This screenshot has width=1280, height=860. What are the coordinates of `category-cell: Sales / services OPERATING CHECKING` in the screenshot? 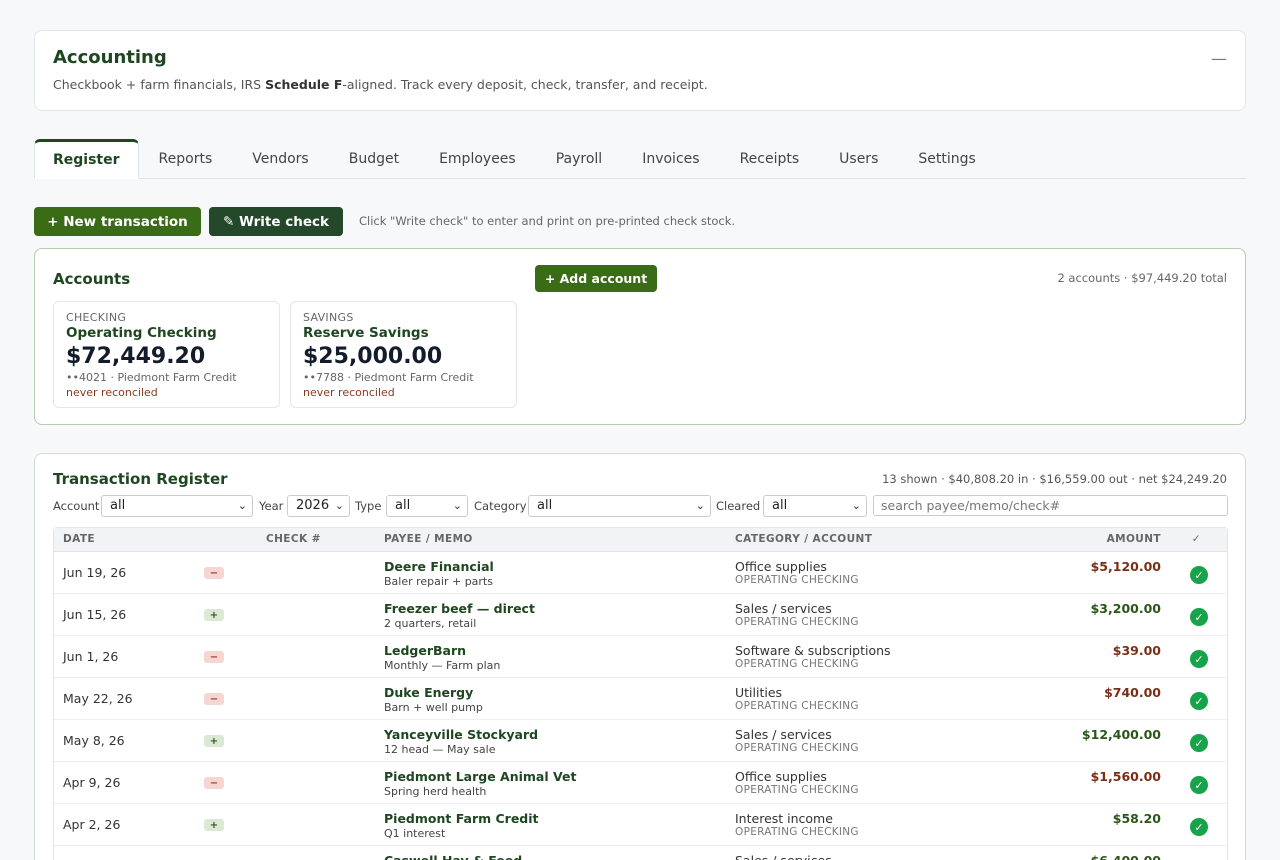 It's located at (797, 740).